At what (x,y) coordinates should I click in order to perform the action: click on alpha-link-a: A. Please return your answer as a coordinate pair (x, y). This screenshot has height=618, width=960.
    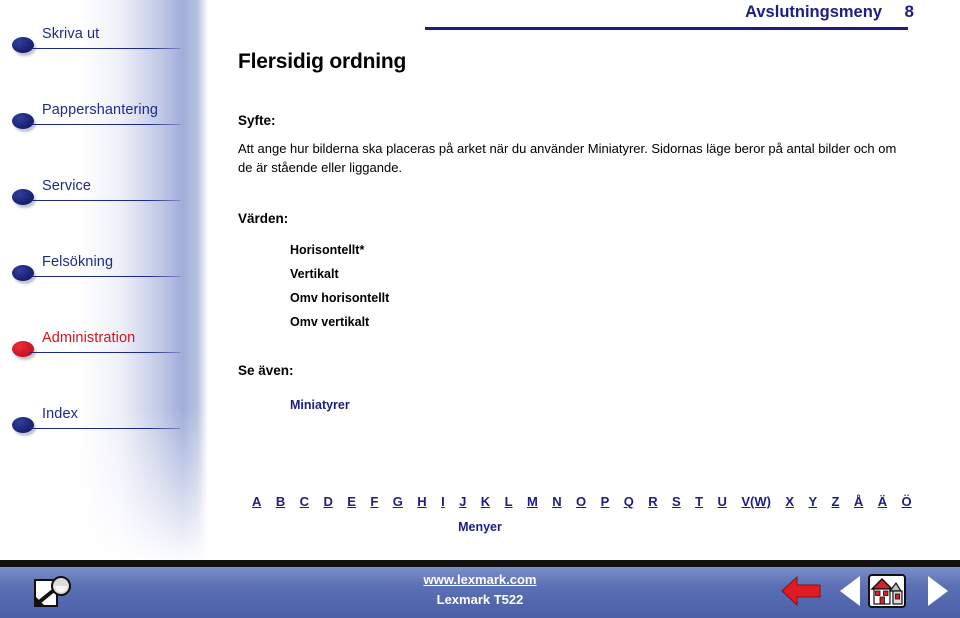
    Looking at the image, I should click on (256, 501).